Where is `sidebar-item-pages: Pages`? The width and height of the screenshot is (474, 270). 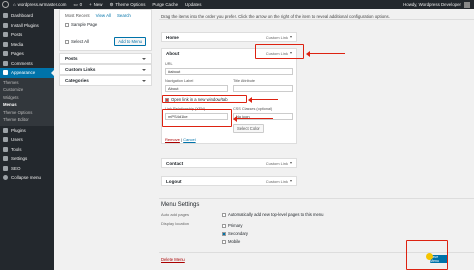
sidebar-item-pages: Pages is located at coordinates (27, 54).